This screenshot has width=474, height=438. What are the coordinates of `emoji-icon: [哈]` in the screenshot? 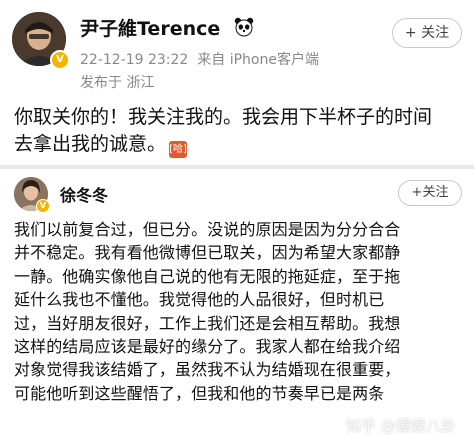 It's located at (178, 149).